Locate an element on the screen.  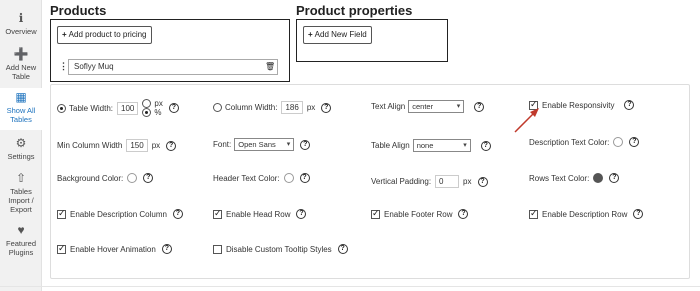
disable-custom-tooltip-checkbox is located at coordinates (217, 249).